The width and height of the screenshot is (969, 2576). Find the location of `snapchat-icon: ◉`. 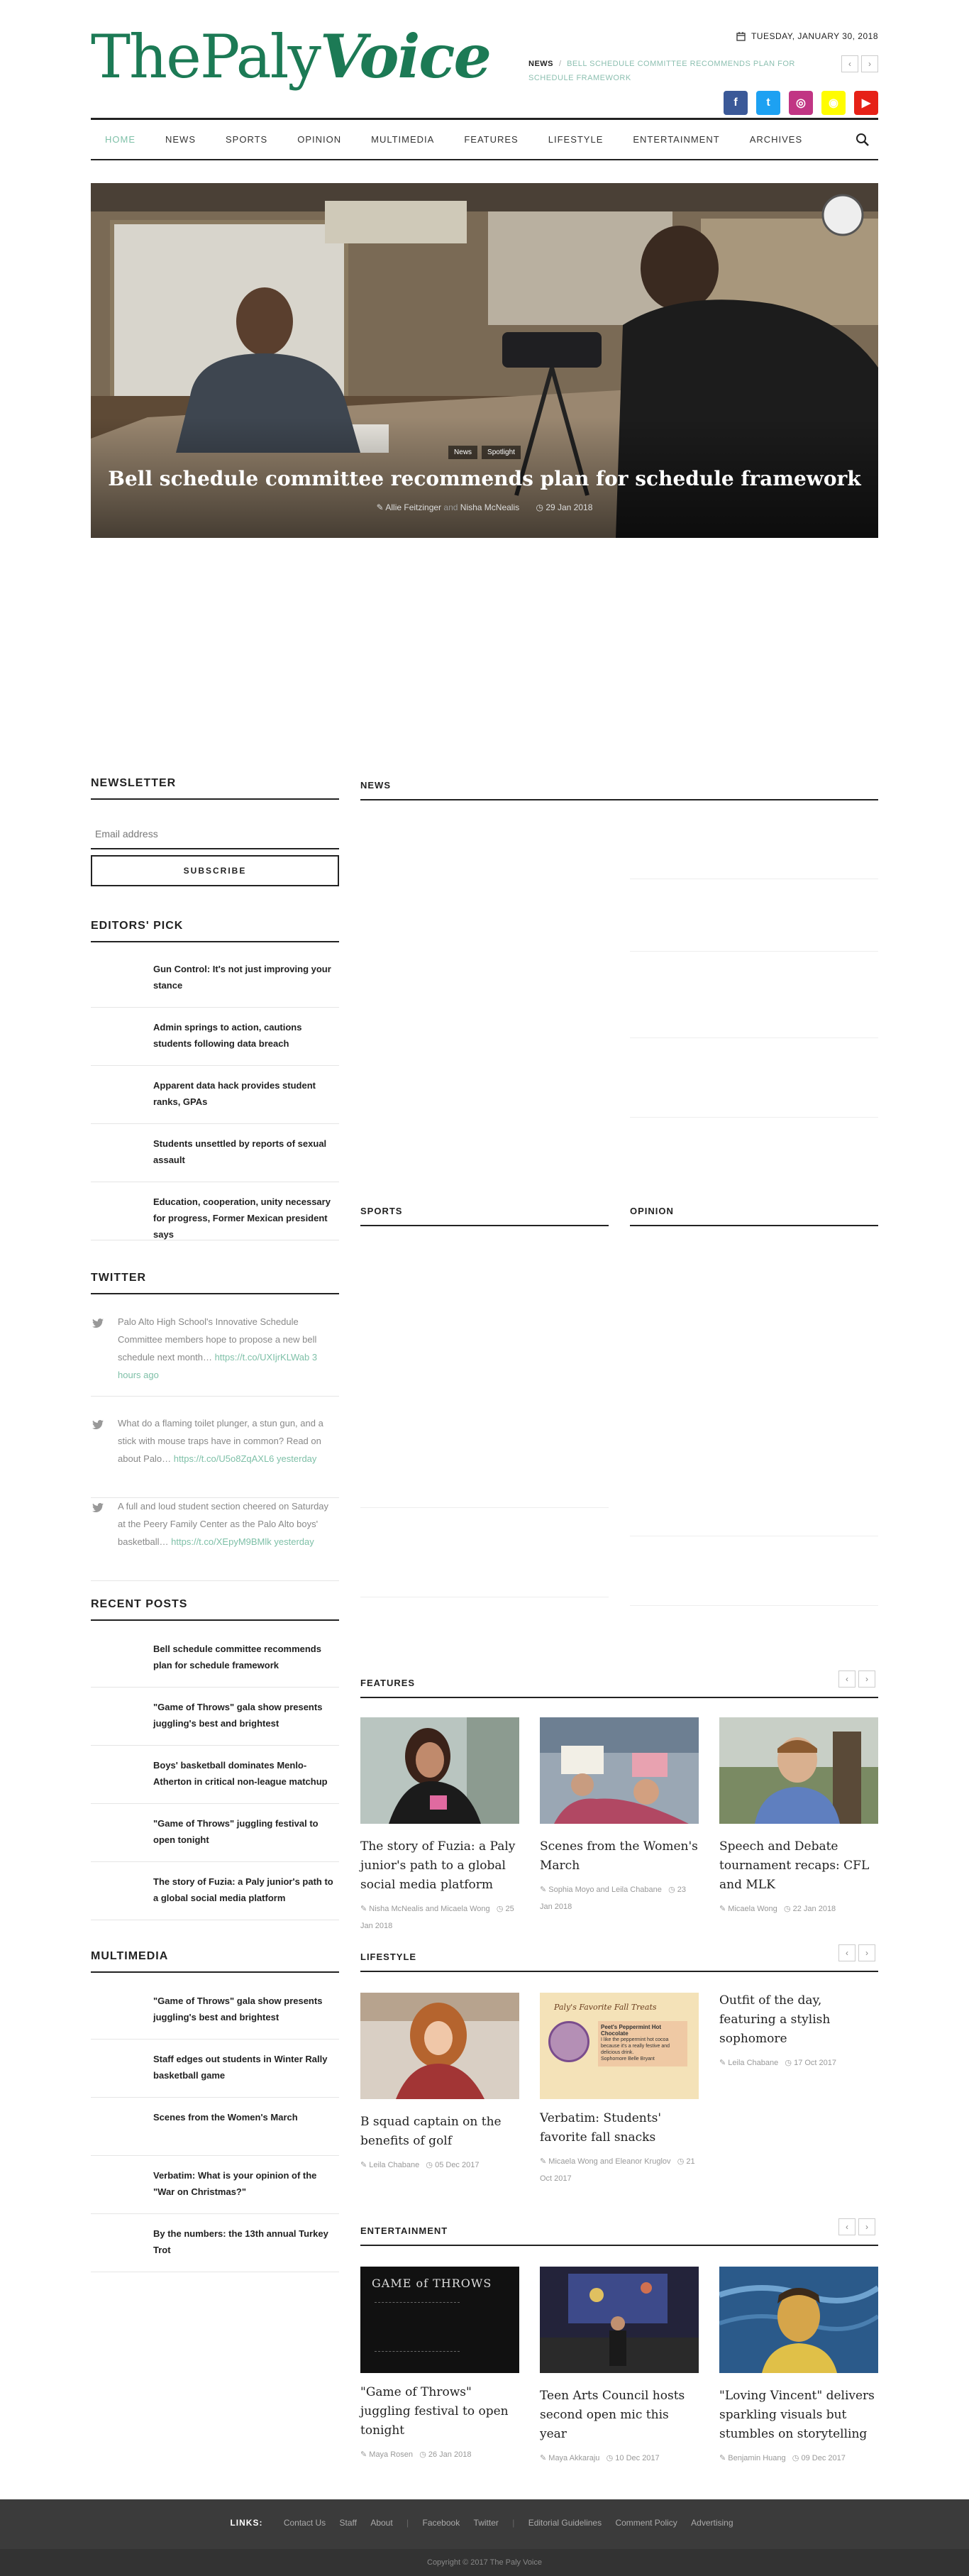

snapchat-icon: ◉ is located at coordinates (833, 103).